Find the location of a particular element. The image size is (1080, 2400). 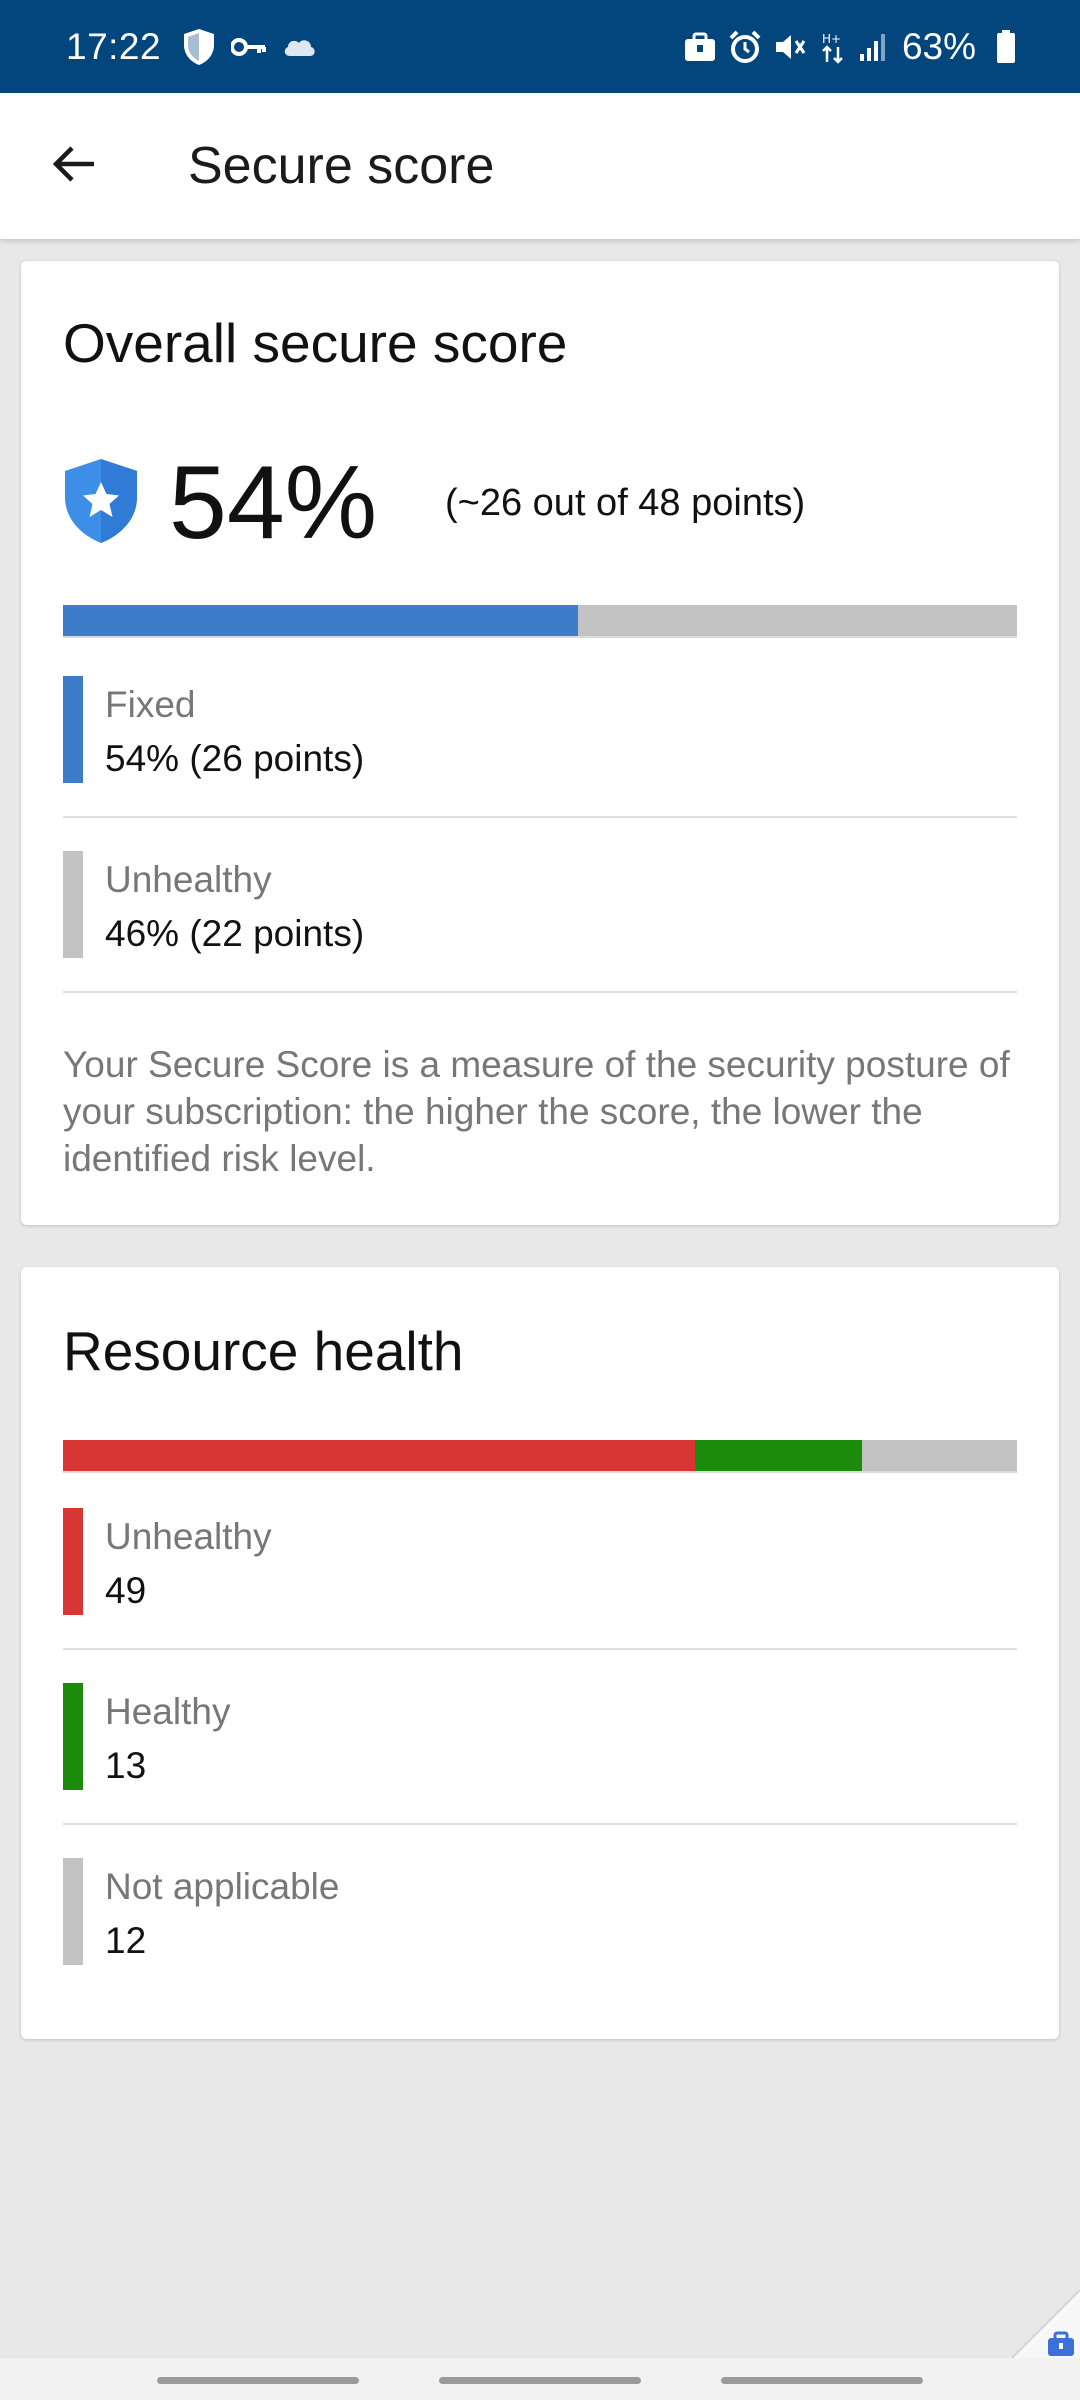

legend-item-unhealthy: Unhealthy 46% (22 points) is located at coordinates (540, 938).